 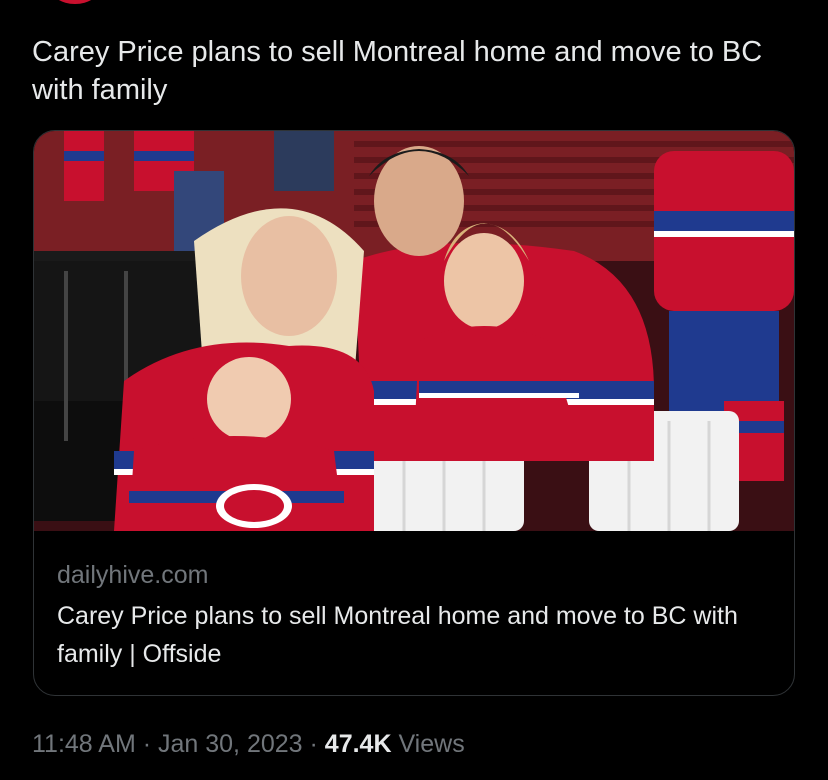 What do you see at coordinates (358, 744) in the screenshot?
I see `views-count: 47.4K` at bounding box center [358, 744].